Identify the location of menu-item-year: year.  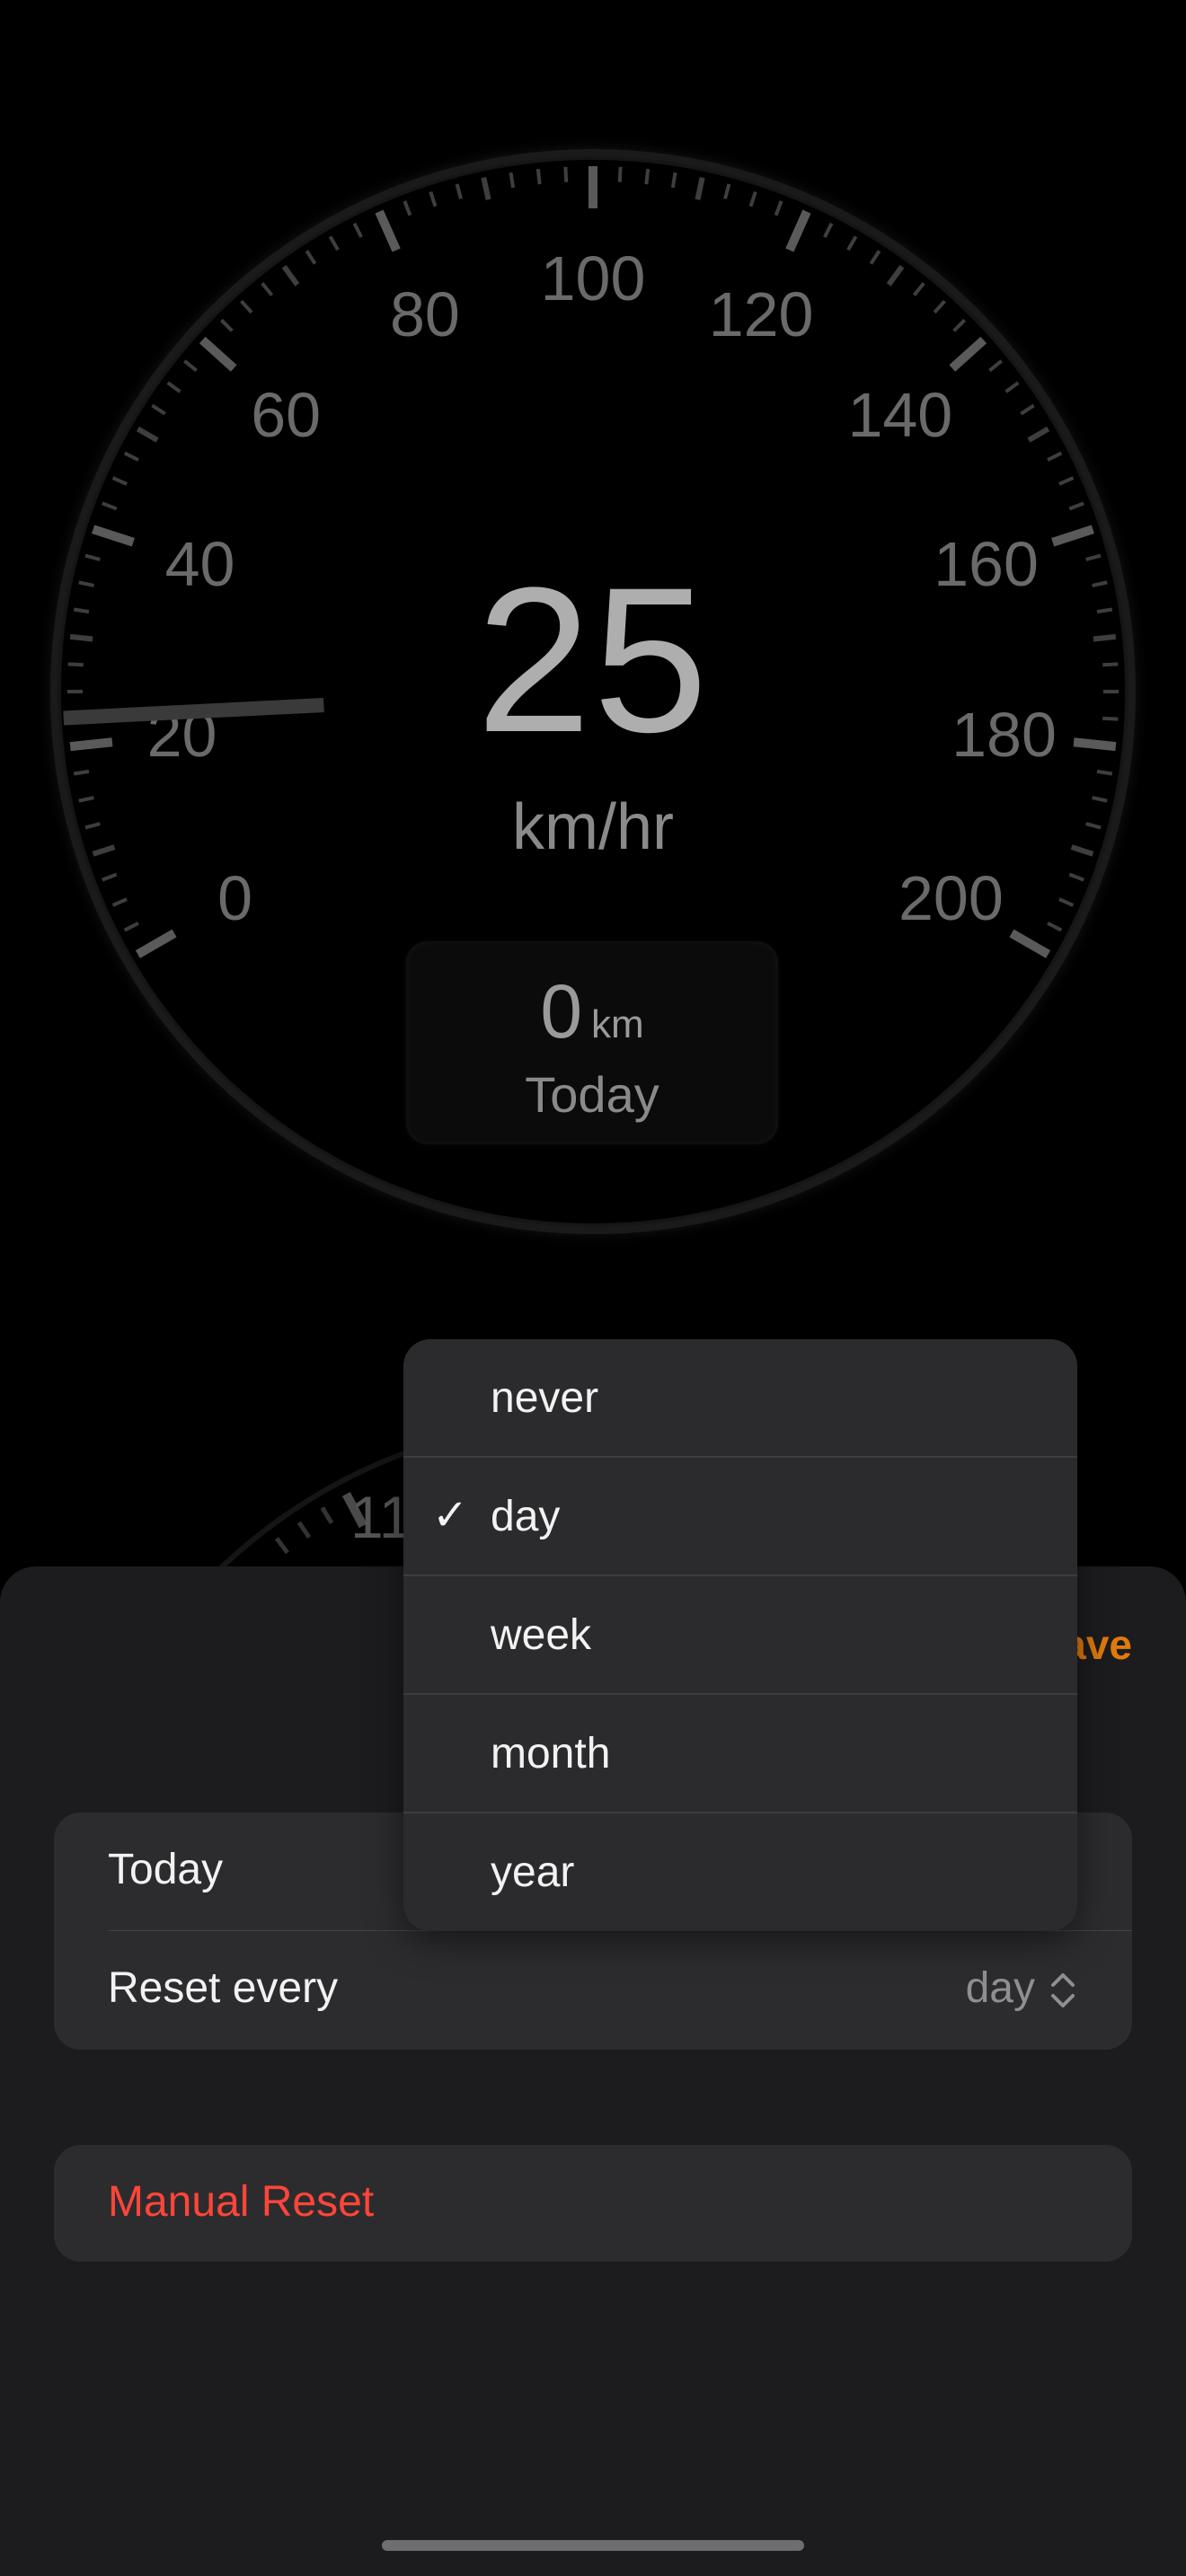
(740, 1872).